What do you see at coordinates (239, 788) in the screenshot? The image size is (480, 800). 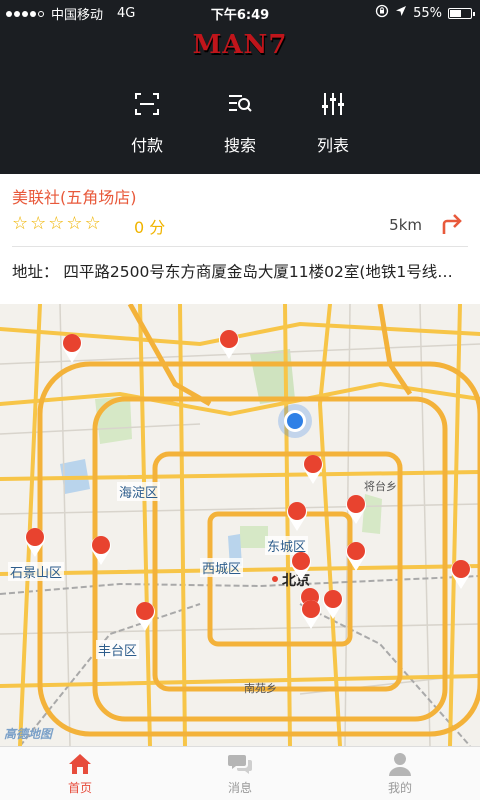 I see `tab-messages-label: 消息` at bounding box center [239, 788].